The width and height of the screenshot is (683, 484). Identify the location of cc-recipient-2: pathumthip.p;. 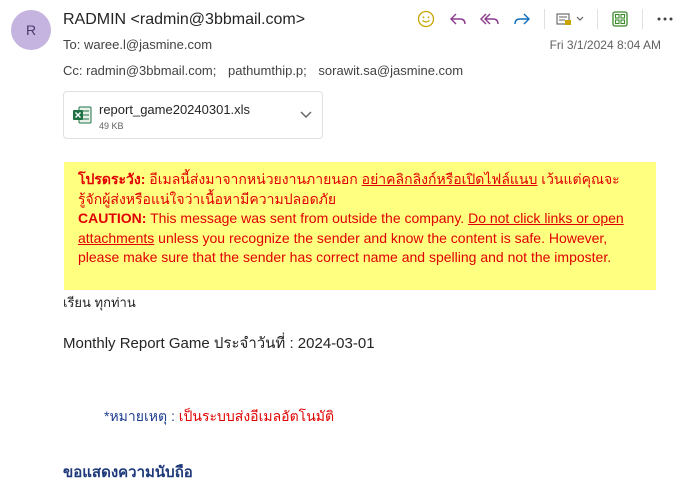
(267, 70).